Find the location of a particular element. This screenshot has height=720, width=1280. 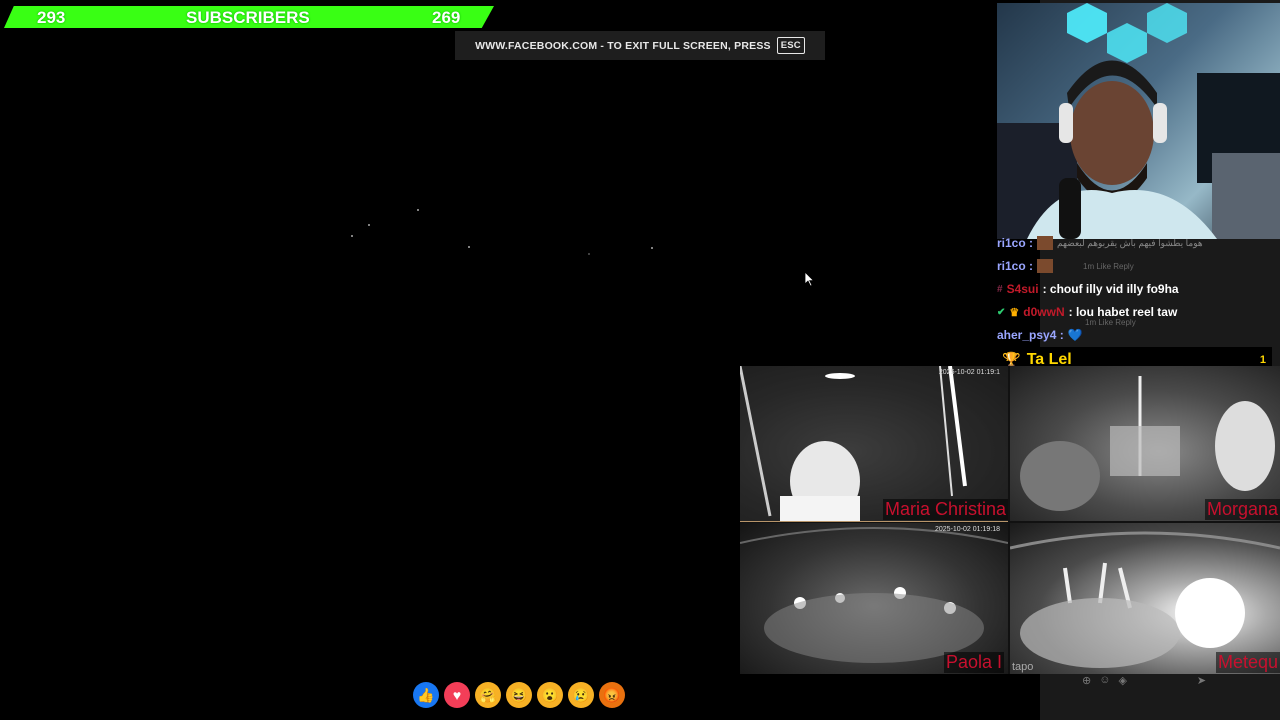

camera-timestamp: 2025-10-02 01:19:1 is located at coordinates (969, 372).